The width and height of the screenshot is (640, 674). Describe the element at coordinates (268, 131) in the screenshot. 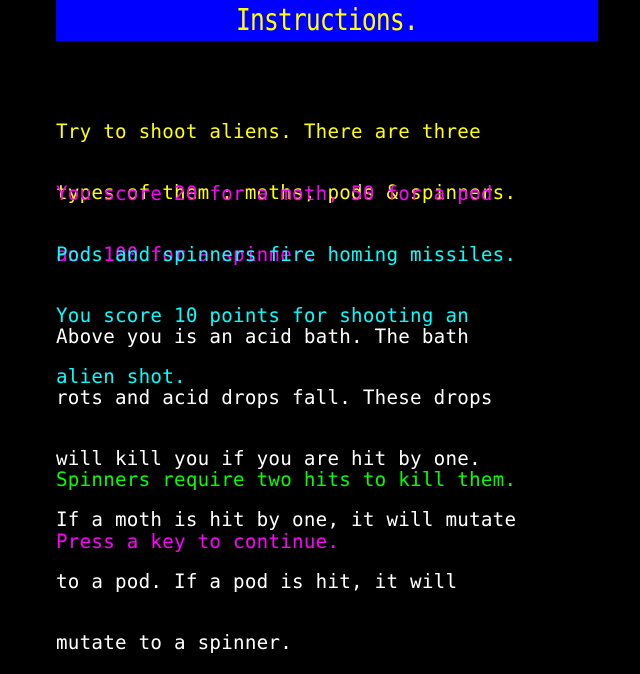

I see `text-line: Try to shoot aliens. There are three` at that location.